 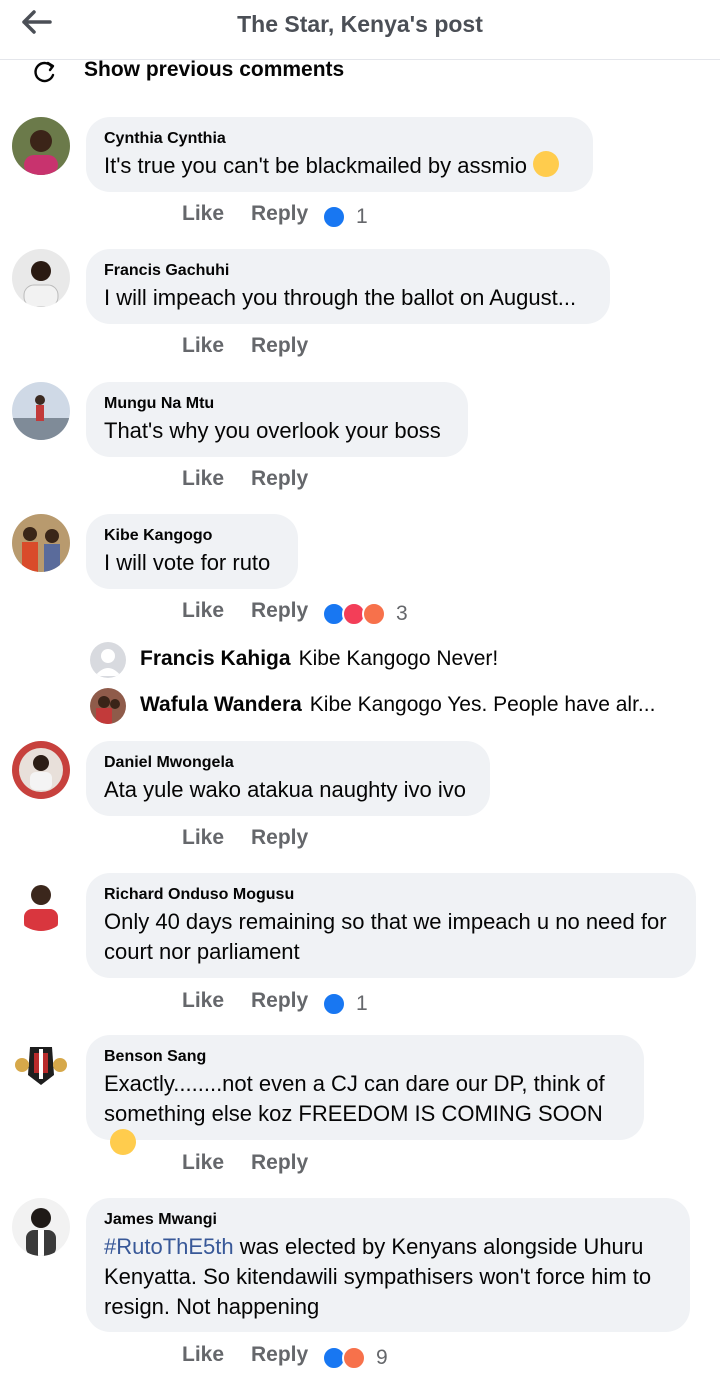 I want to click on reply-line: Francis Kahiga Kibe Kangogo Never!, so click(x=319, y=659).